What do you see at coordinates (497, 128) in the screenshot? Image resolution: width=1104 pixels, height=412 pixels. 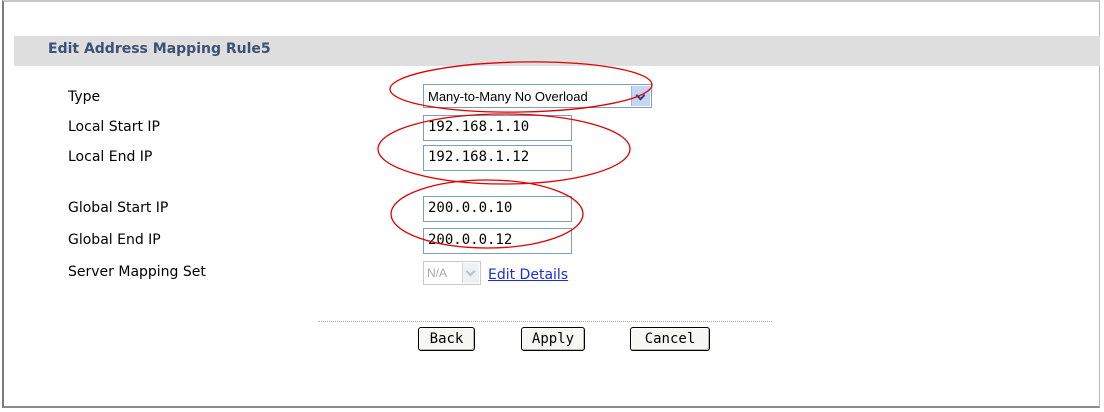 I see `local-start-ip-input: 192.168.1.10` at bounding box center [497, 128].